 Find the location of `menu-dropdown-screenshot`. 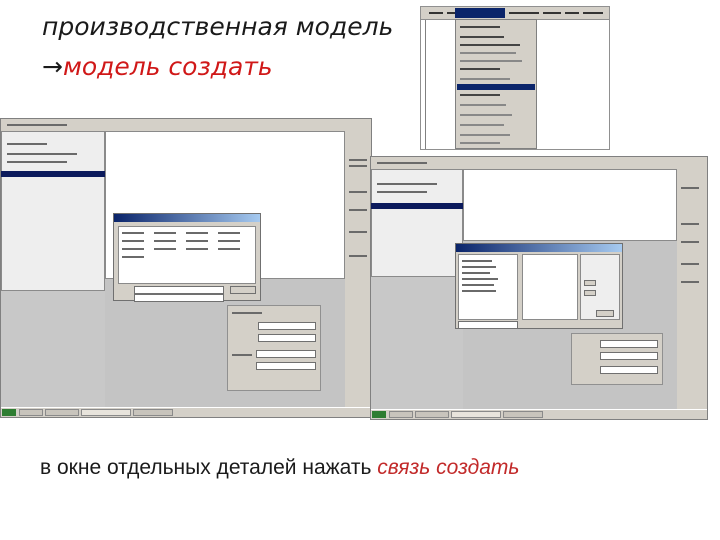

menu-dropdown-screenshot is located at coordinates (515, 78).